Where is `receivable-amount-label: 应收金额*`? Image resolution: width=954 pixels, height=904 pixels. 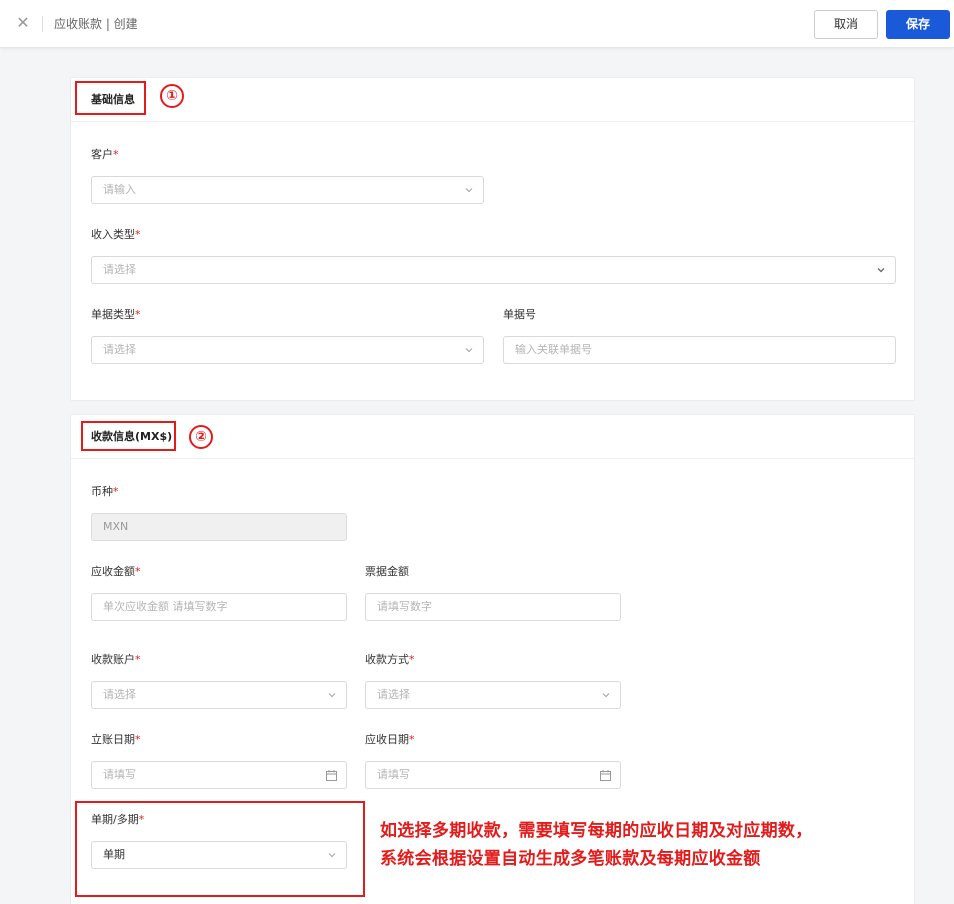 receivable-amount-label: 应收金额* is located at coordinates (116, 571).